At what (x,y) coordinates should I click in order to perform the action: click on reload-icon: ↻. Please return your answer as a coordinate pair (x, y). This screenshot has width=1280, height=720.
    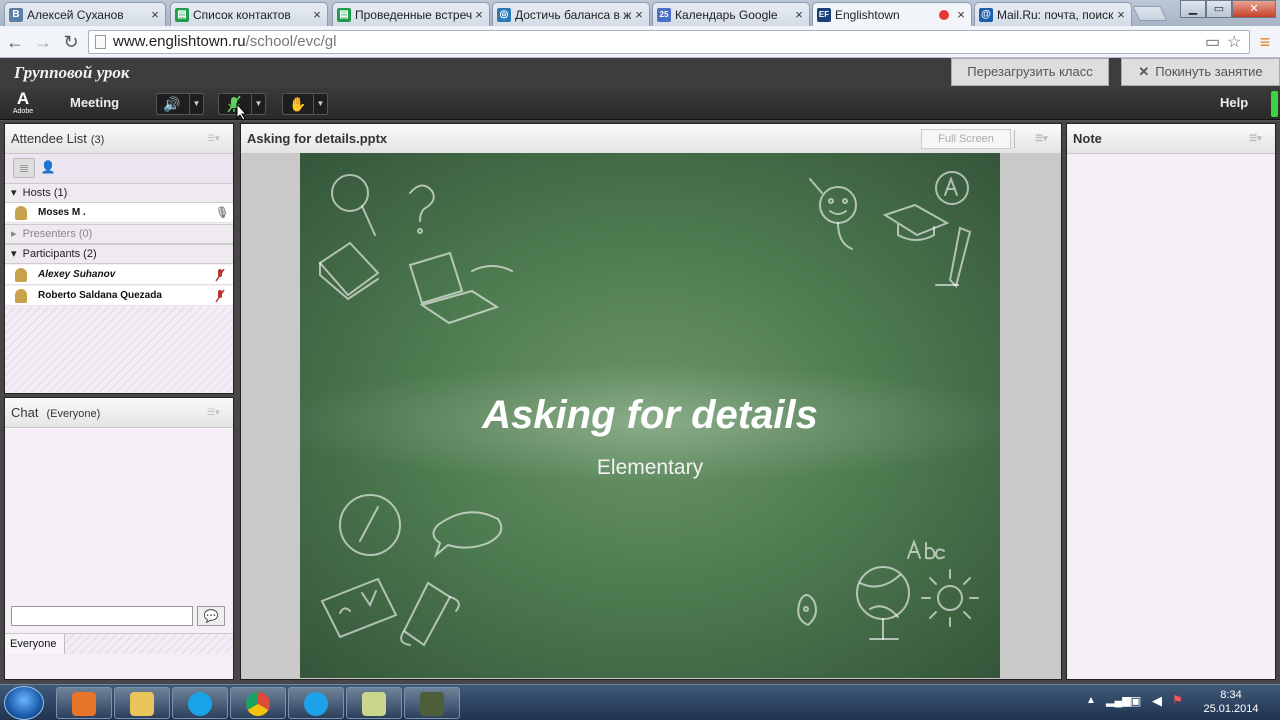
    Looking at the image, I should click on (71, 42).